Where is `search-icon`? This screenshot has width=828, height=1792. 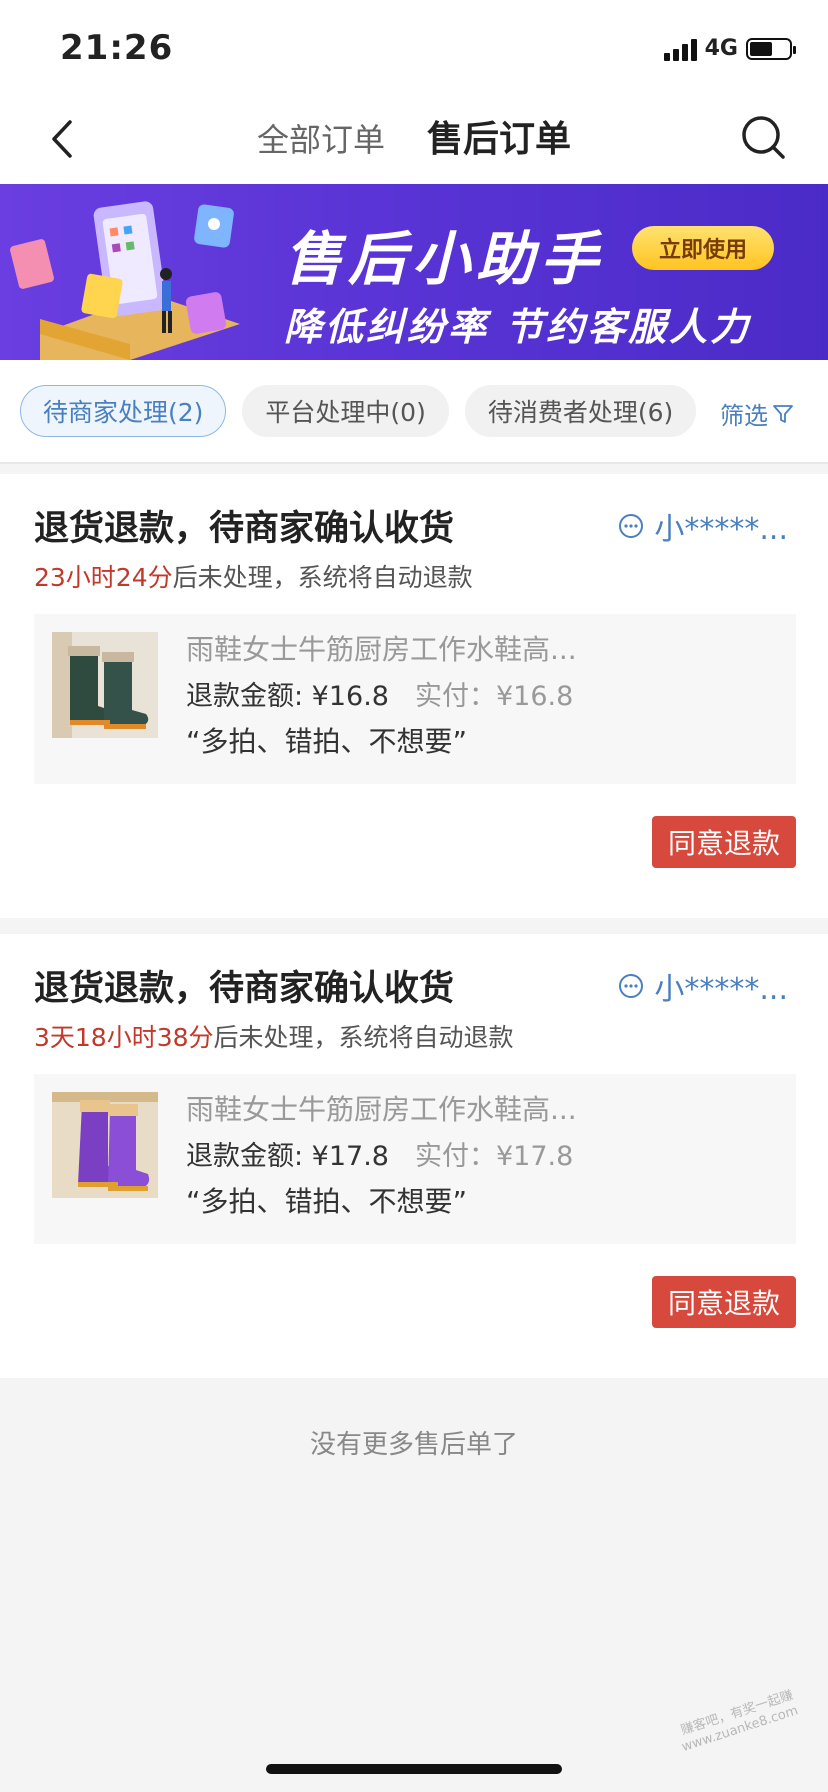
search-icon is located at coordinates (763, 137).